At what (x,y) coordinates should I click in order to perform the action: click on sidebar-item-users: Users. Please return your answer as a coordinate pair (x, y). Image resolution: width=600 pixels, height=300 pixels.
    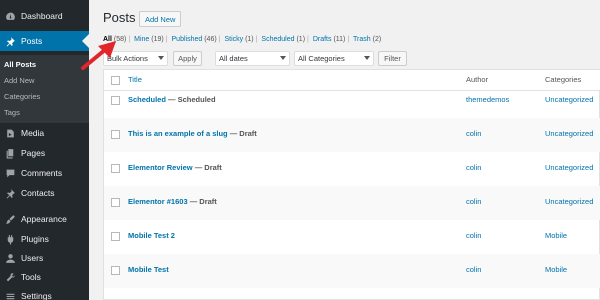
    Looking at the image, I should click on (44, 258).